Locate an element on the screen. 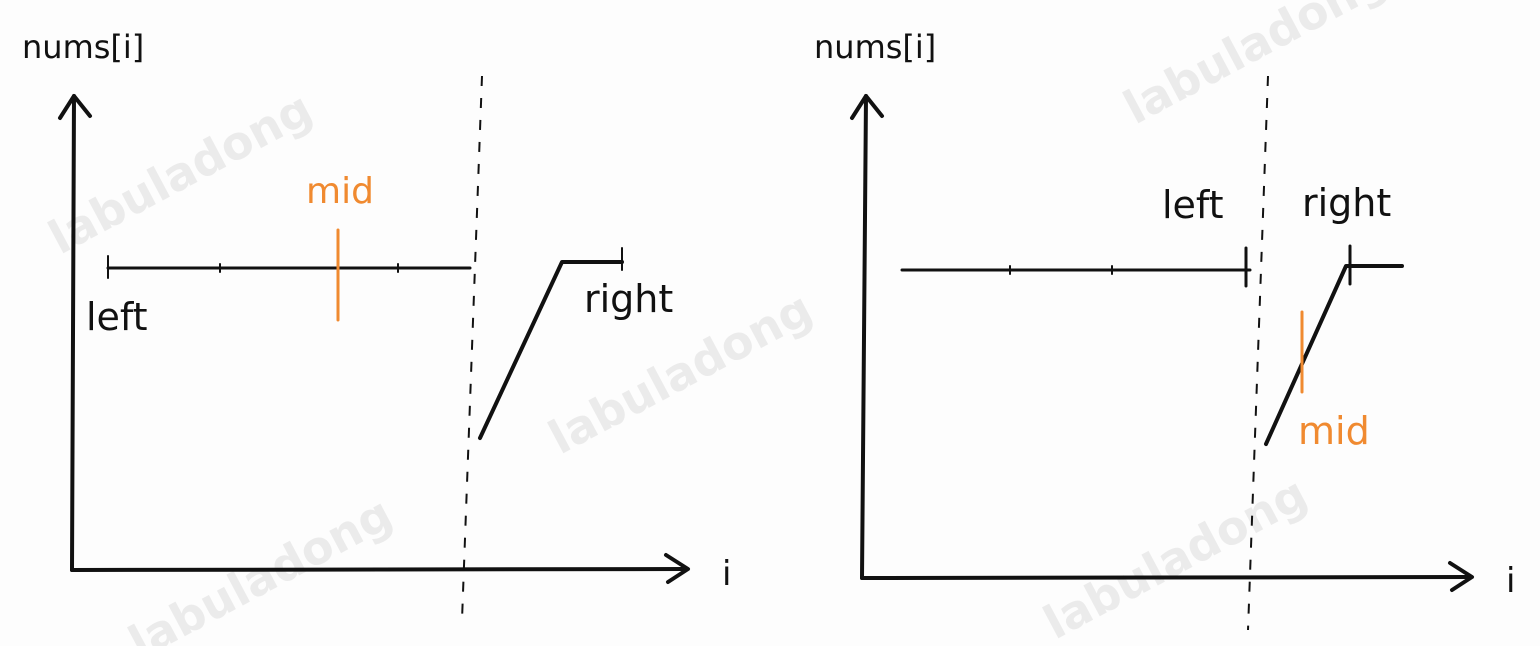  watermark-3: labuladong is located at coordinates (1255, 67).